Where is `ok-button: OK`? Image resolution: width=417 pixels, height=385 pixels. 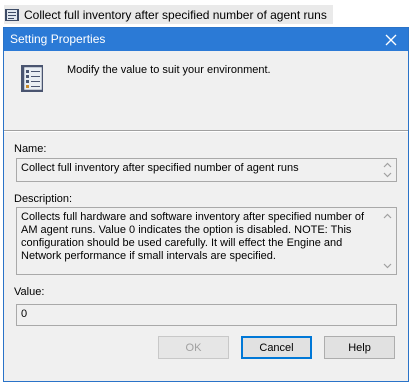 ok-button: OK is located at coordinates (193, 347).